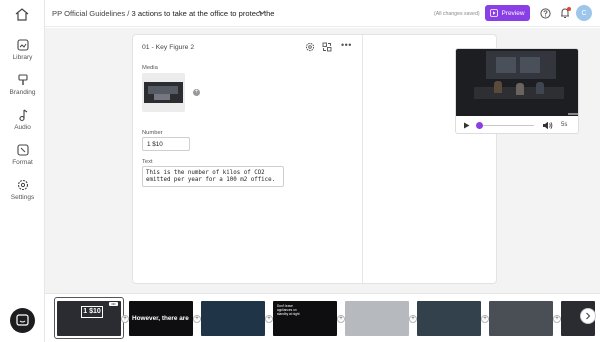  What do you see at coordinates (22, 57) in the screenshot?
I see `sidebar-item-label: Library` at bounding box center [22, 57].